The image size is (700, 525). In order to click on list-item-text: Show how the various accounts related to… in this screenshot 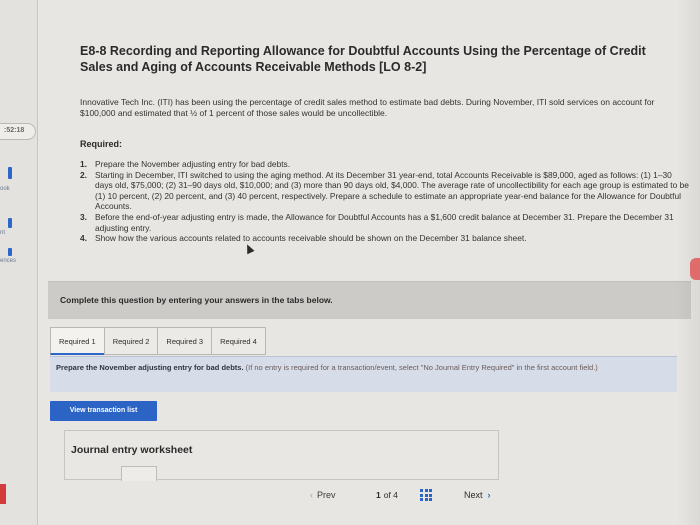, I will do `click(311, 238)`.